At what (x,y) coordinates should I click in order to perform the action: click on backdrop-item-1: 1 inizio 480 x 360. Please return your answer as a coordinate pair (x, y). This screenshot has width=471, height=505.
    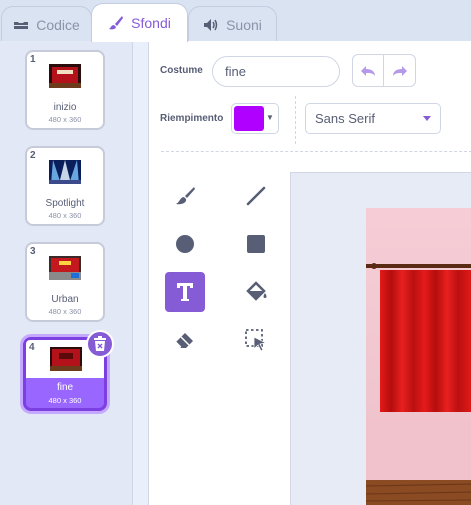
    Looking at the image, I should click on (65, 90).